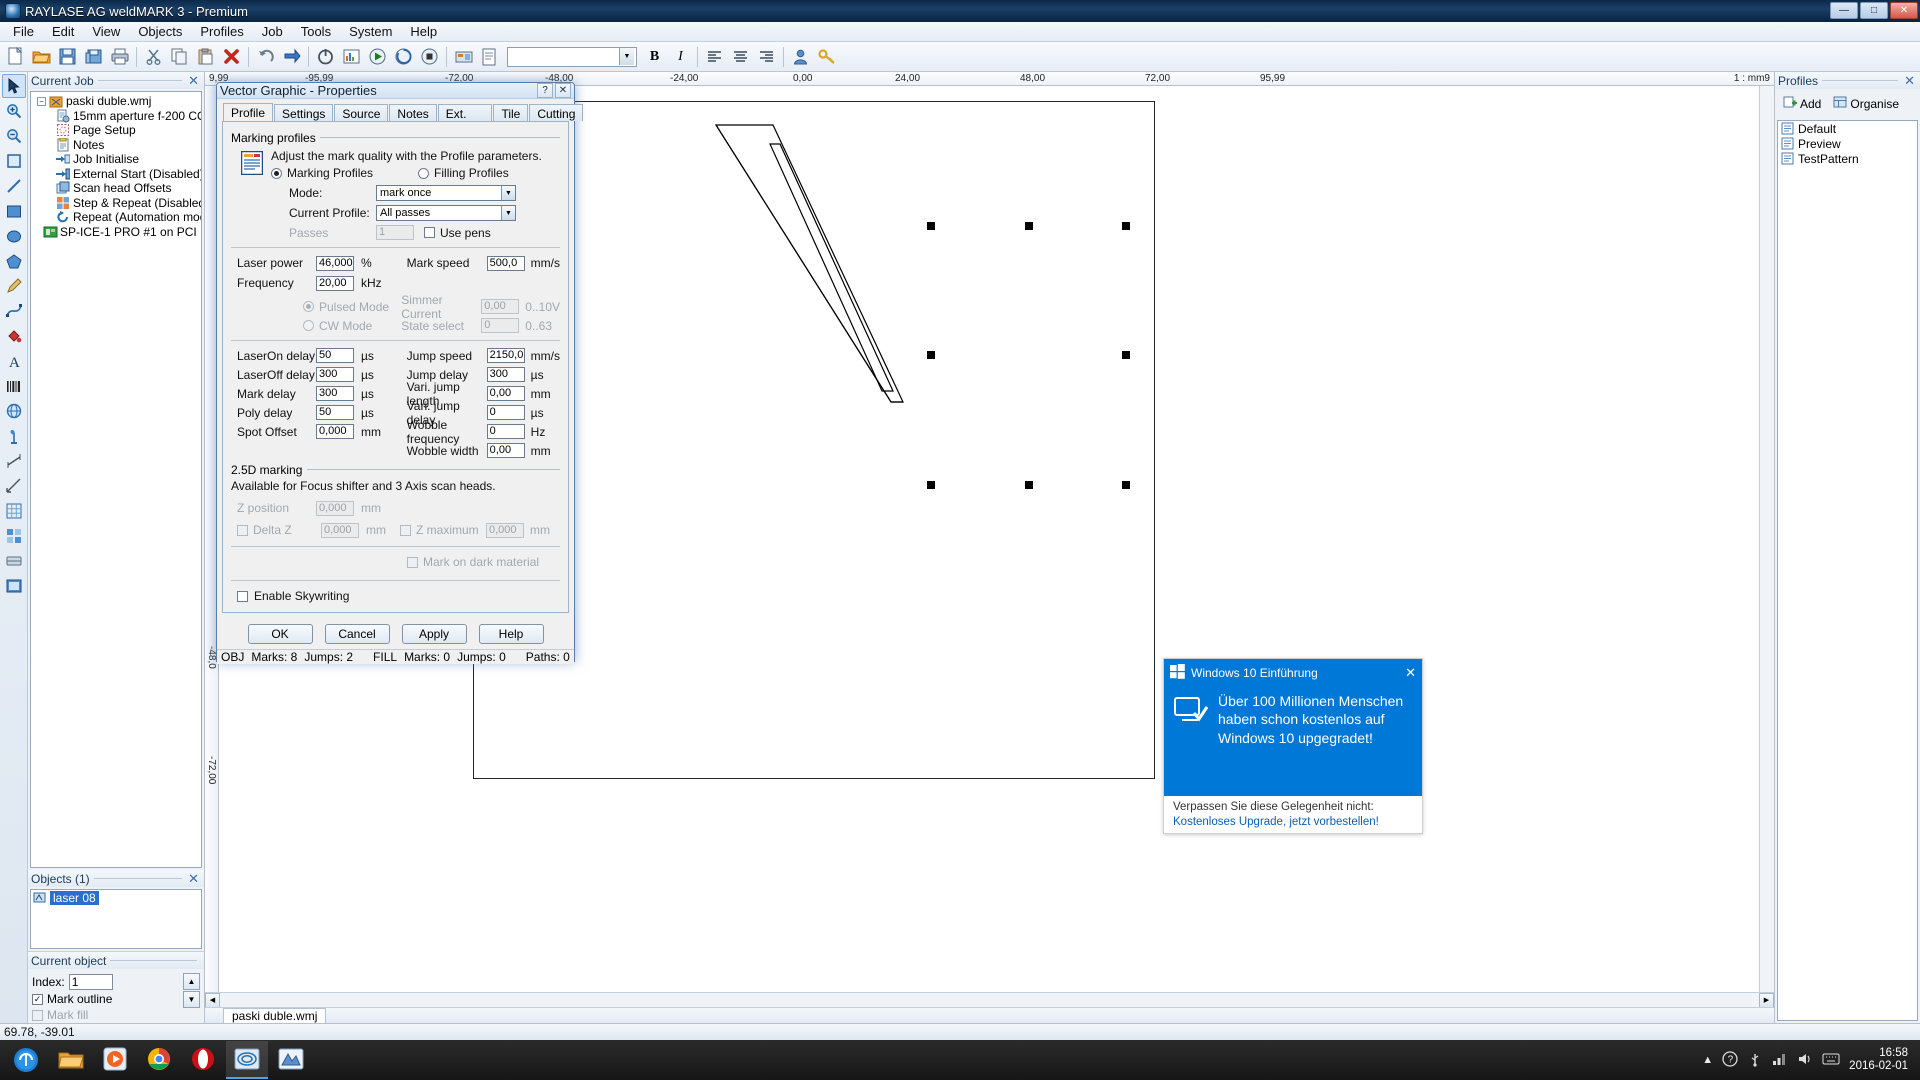  Describe the element at coordinates (434, 634) in the screenshot. I see `apply-button: Apply` at that location.